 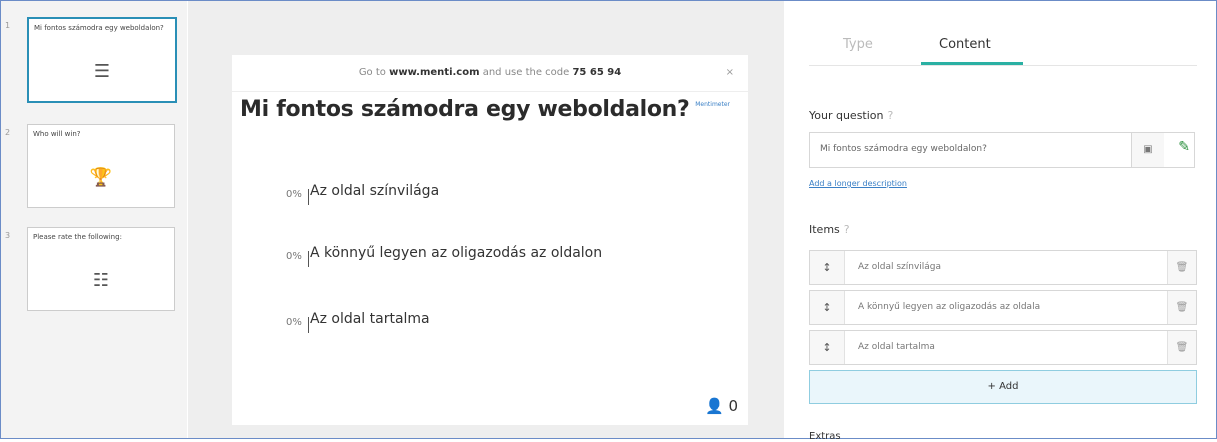 I want to click on extension-icon: ✎, so click(x=1184, y=147).